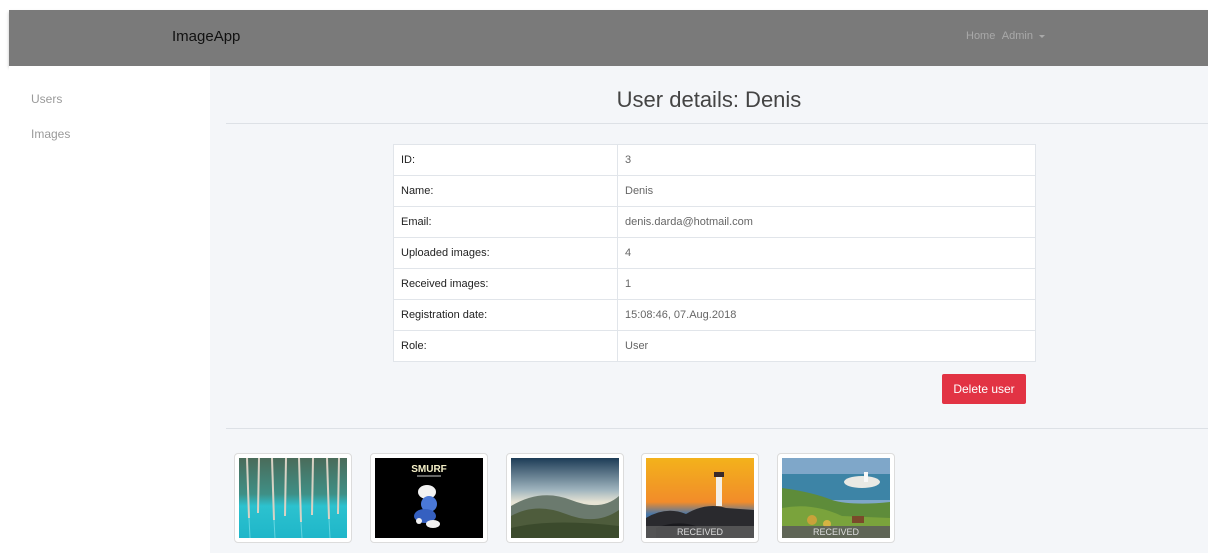 This screenshot has width=1208, height=553. Describe the element at coordinates (50, 134) in the screenshot. I see `sidebar-item-images: Images` at that location.